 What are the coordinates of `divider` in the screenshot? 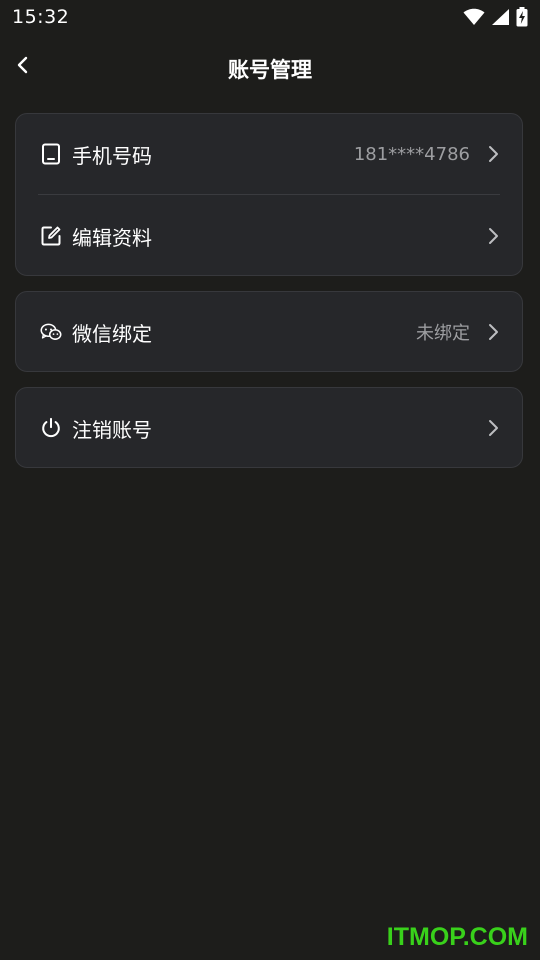 It's located at (269, 194).